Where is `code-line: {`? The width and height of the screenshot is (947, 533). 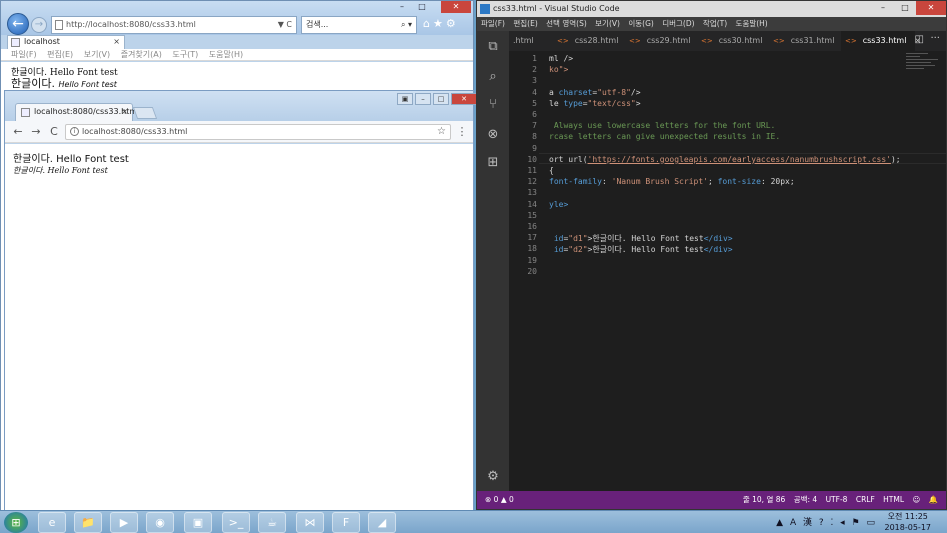
code-line: { is located at coordinates (551, 170).